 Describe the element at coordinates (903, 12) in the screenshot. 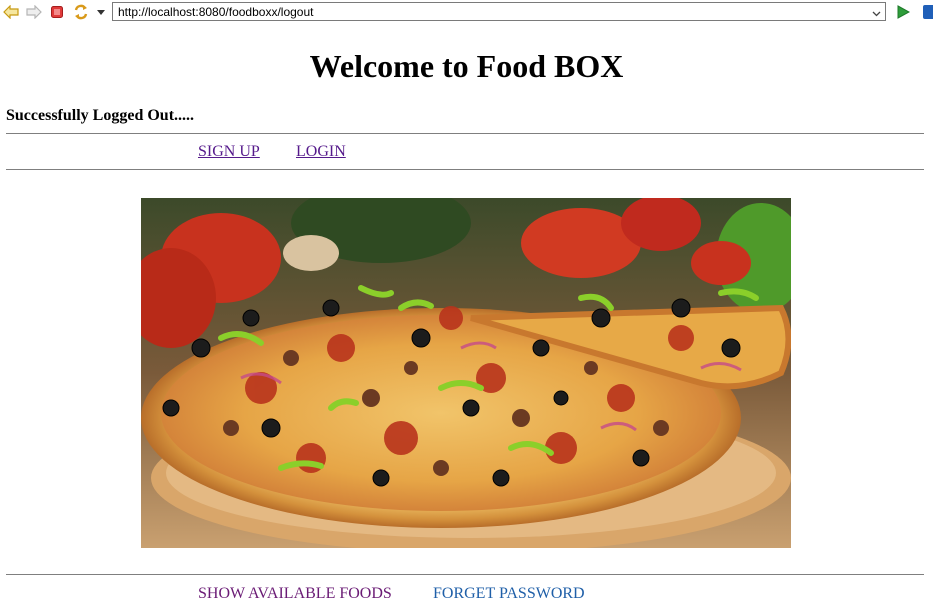

I see `go-play-icon` at that location.